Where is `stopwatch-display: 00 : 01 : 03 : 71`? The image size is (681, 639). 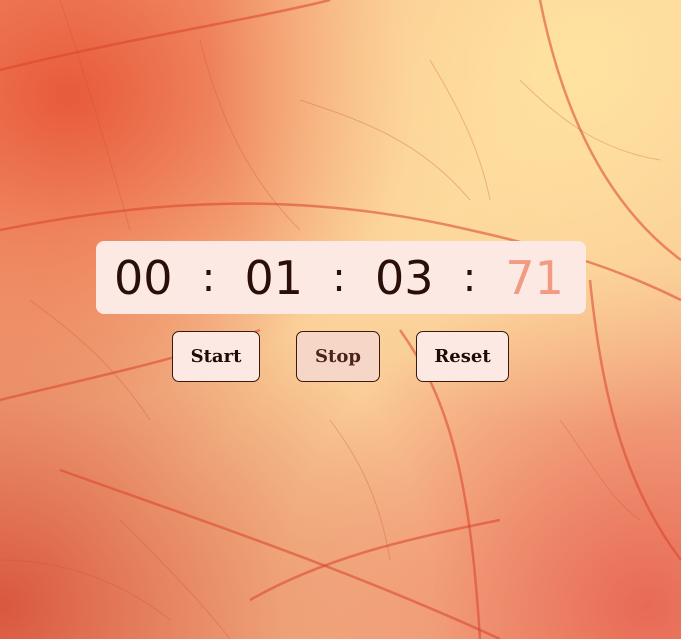
stopwatch-display: 00 : 01 : 03 : 71 is located at coordinates (341, 277).